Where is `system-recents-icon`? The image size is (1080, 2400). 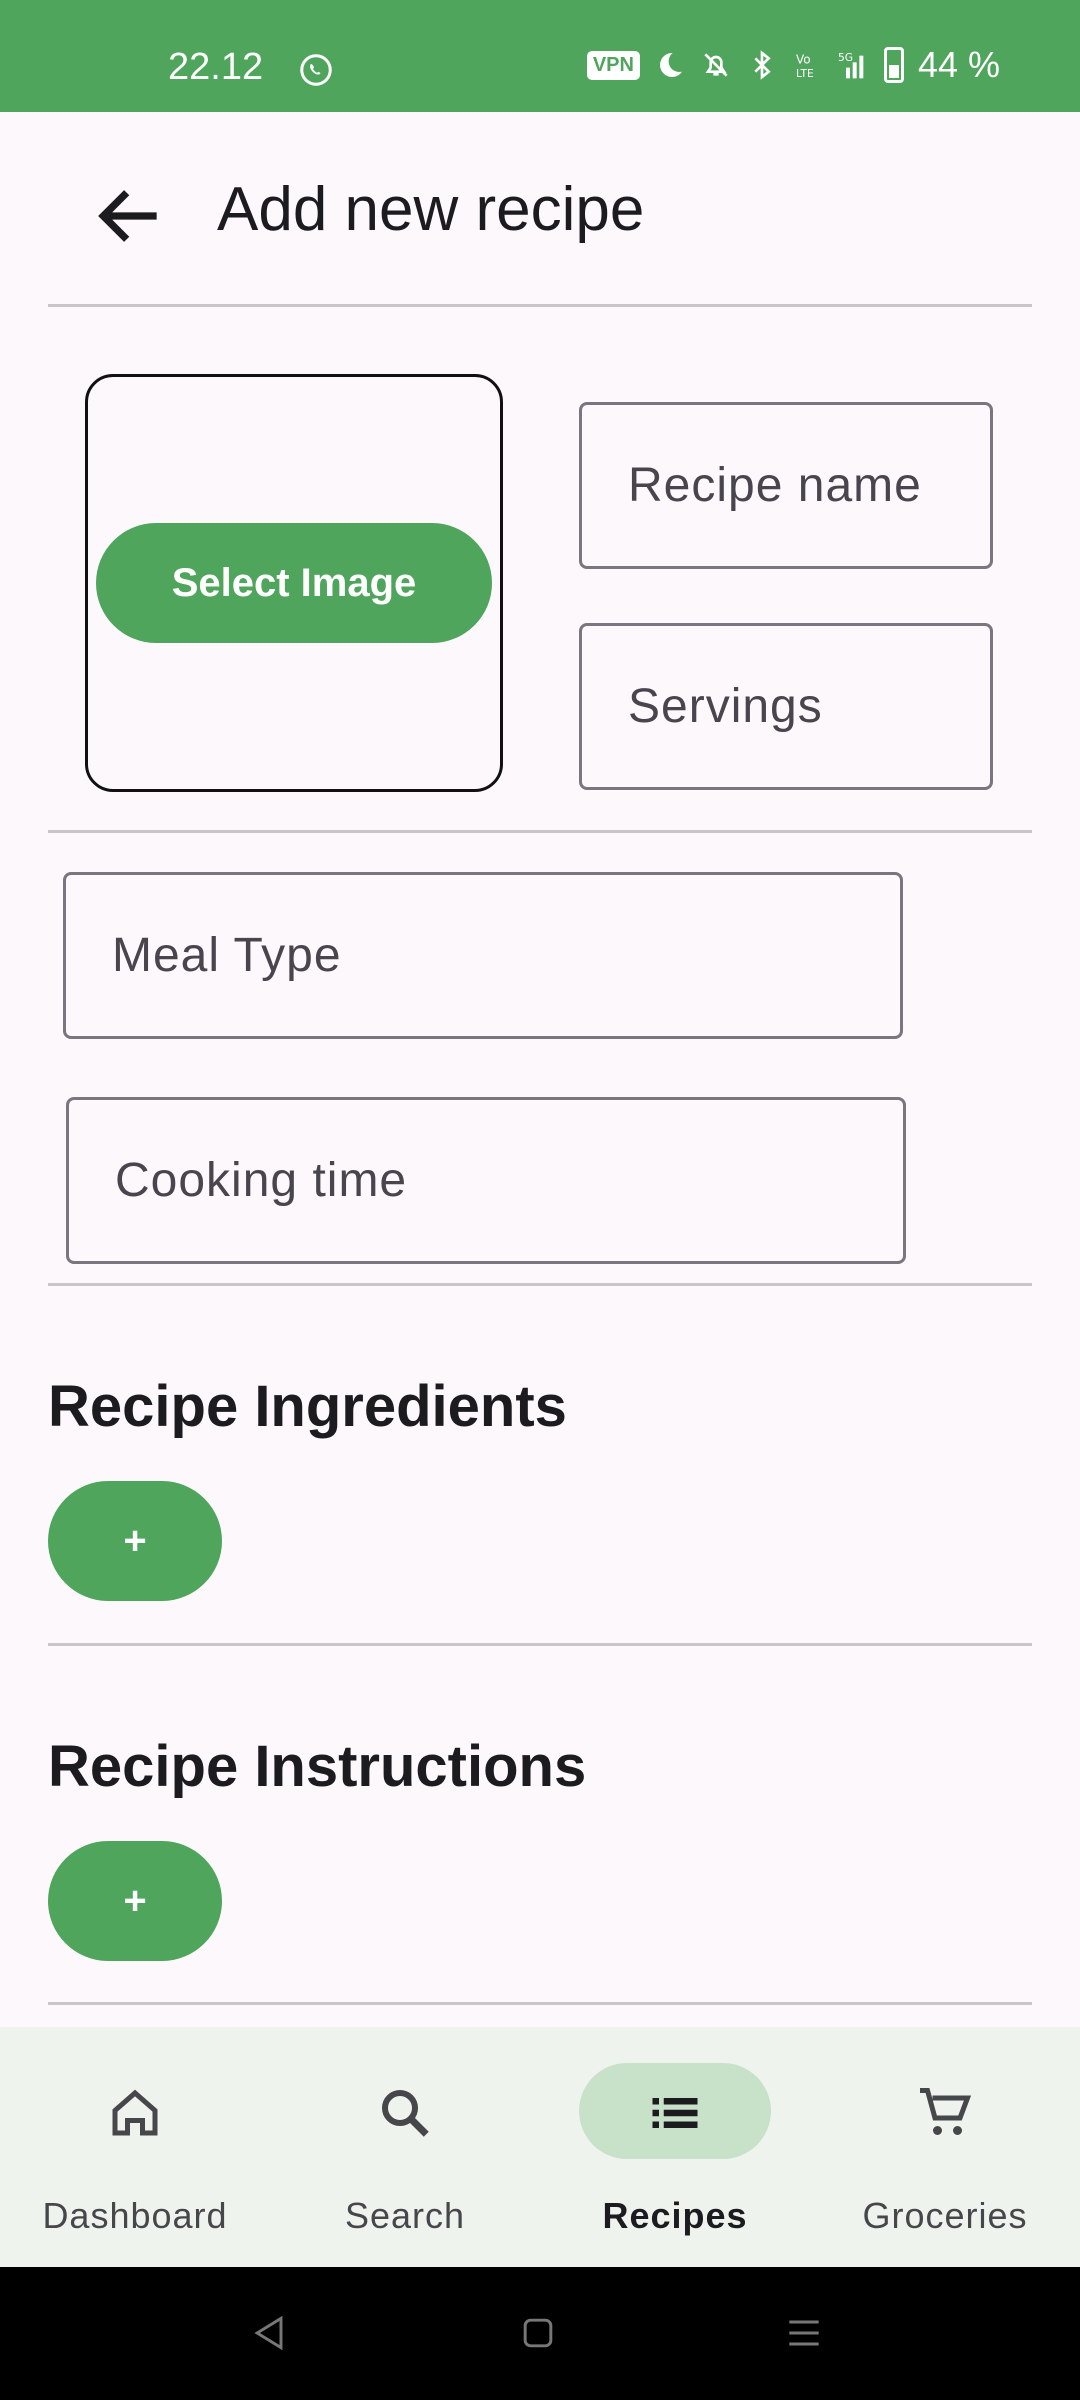
system-recents-icon is located at coordinates (804, 2333).